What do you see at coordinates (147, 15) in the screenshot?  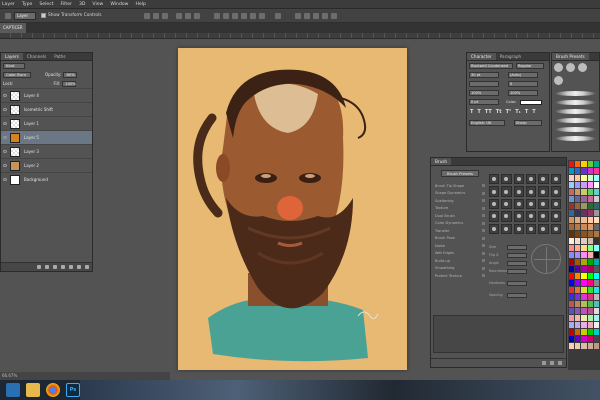 I see `align-top-icon` at bounding box center [147, 15].